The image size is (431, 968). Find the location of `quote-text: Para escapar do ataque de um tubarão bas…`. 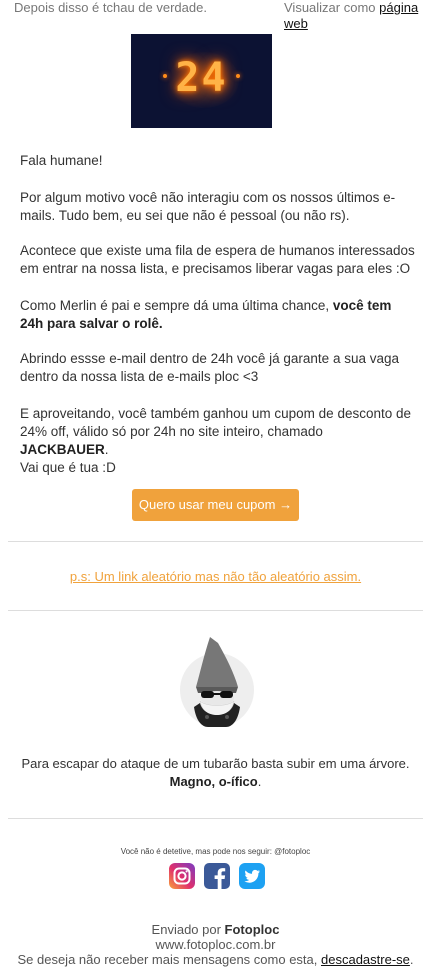

quote-text: Para escapar do ataque de um tubarão bas… is located at coordinates (215, 763).